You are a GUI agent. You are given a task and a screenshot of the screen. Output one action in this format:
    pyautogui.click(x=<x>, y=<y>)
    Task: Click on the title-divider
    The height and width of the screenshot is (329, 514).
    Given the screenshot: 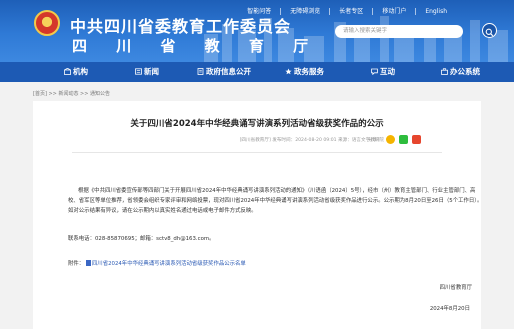 What is the action you would take?
    pyautogui.click(x=257, y=152)
    